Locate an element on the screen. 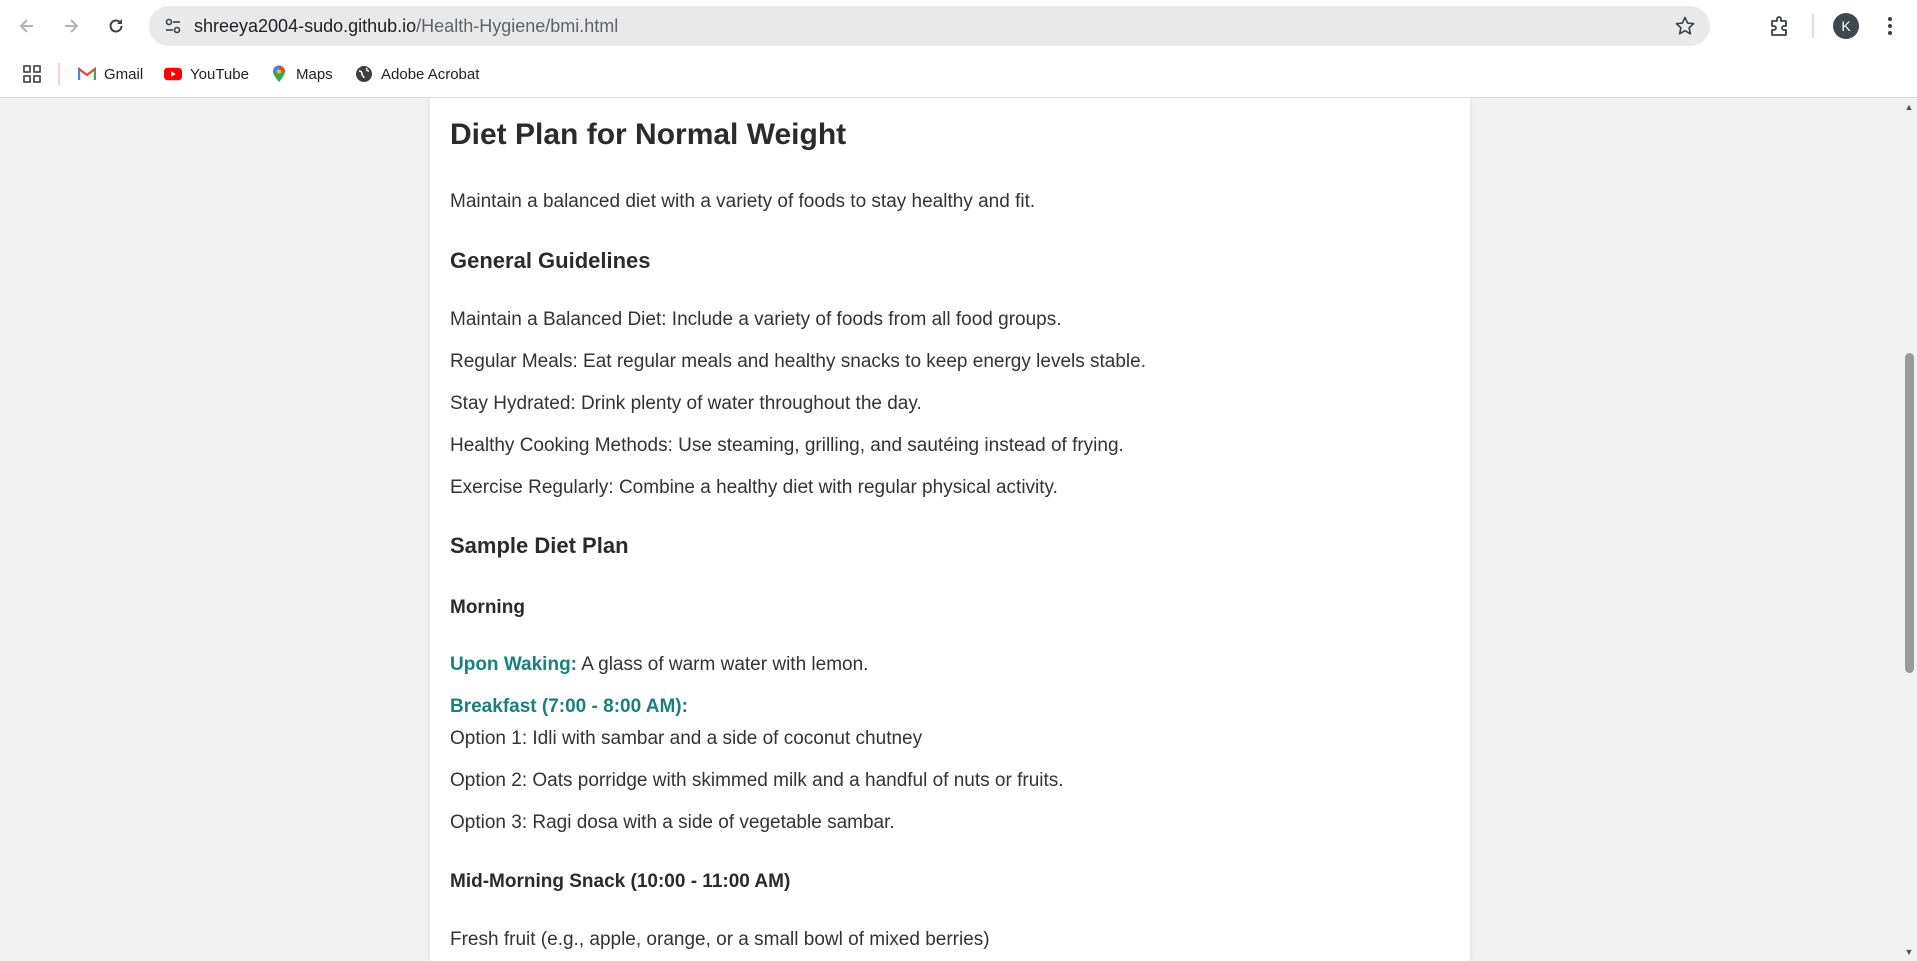  url-path: /Health-Hygiene/bmi.html is located at coordinates (517, 26).